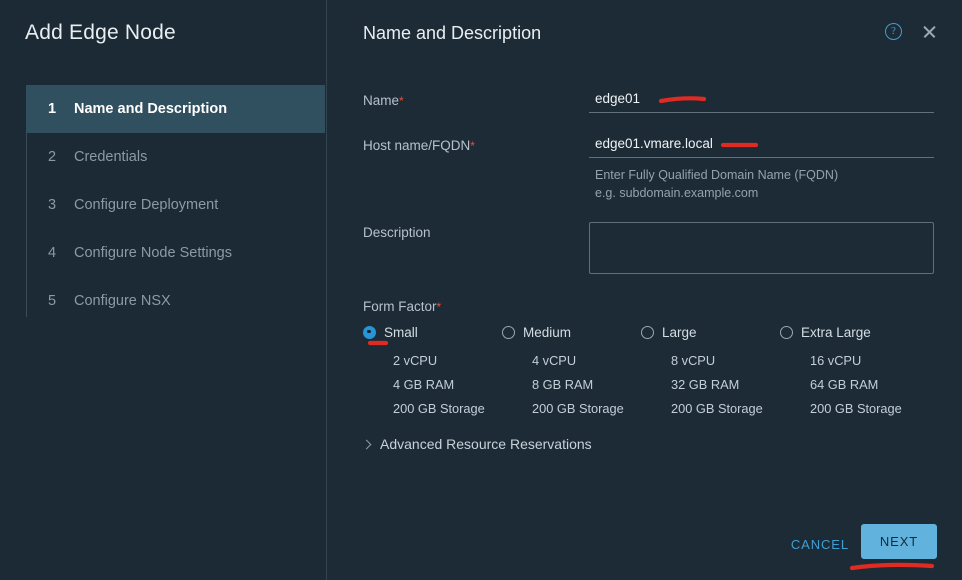 The width and height of the screenshot is (962, 580). I want to click on fqdn-field-label: Host name/FQDN*, so click(419, 145).